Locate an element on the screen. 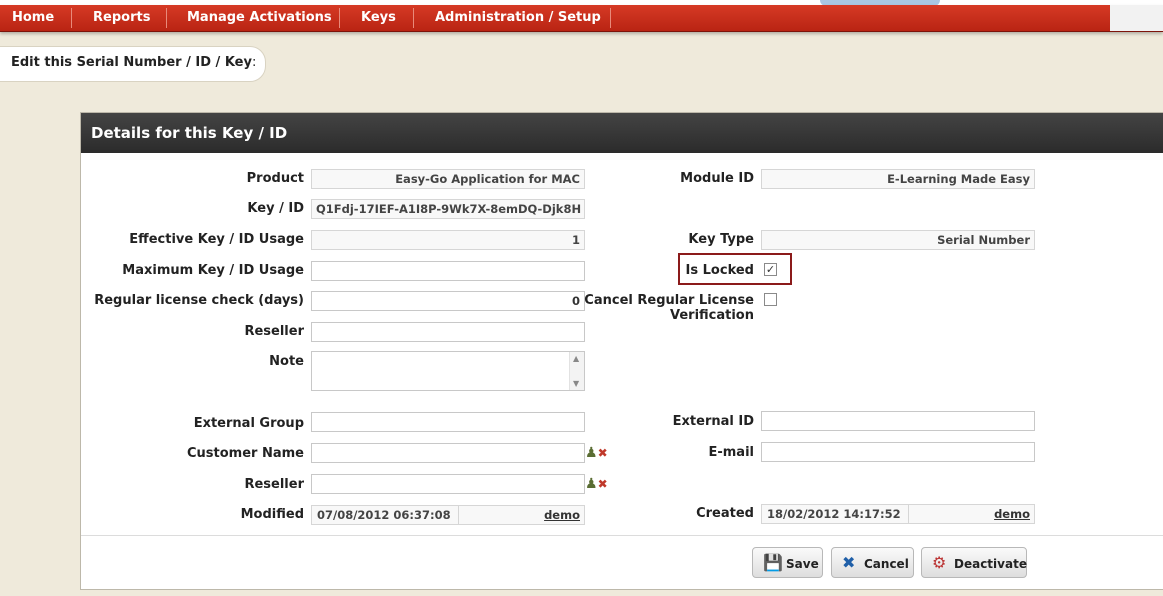  modified-field: 07/08/2012 06:37:08 demo is located at coordinates (448, 515).